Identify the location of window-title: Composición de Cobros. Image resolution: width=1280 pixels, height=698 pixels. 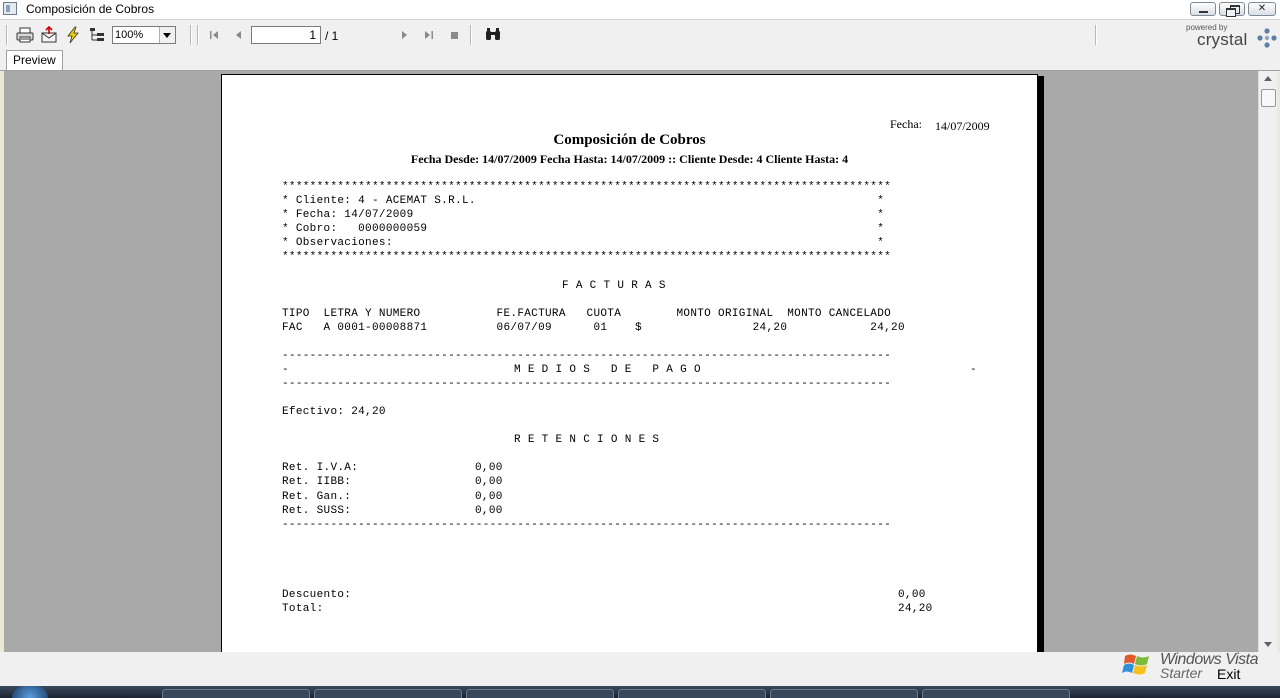
(90, 9).